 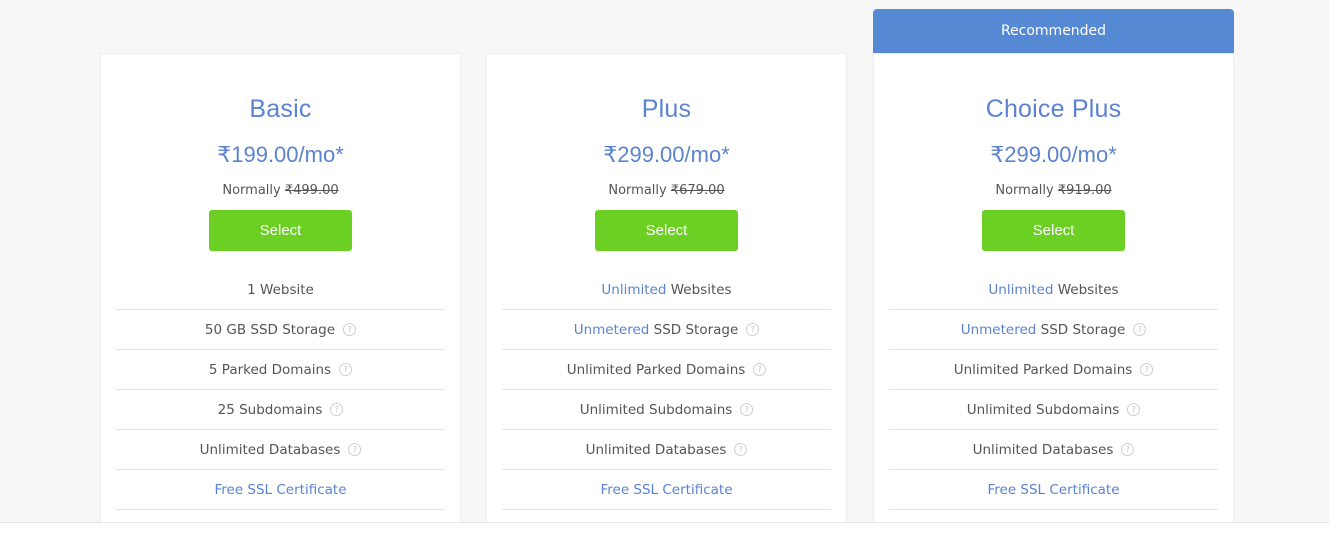 What do you see at coordinates (280, 109) in the screenshot?
I see `plan-name: Basic` at bounding box center [280, 109].